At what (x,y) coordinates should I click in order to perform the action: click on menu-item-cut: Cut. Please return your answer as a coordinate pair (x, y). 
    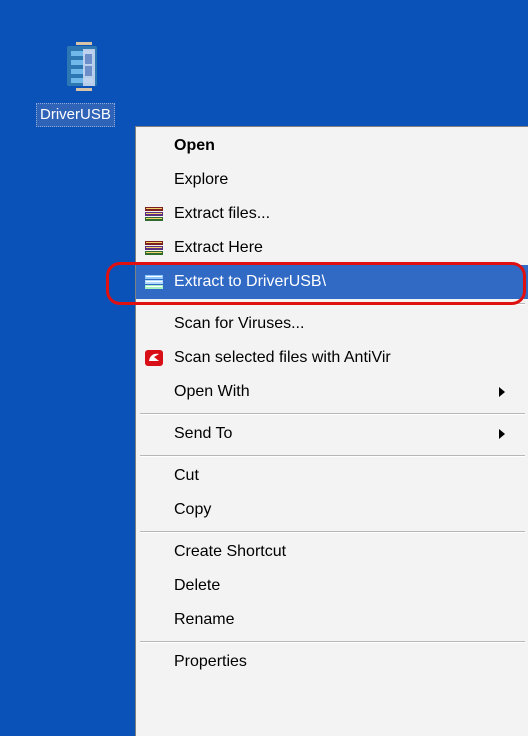
    Looking at the image, I should click on (332, 476).